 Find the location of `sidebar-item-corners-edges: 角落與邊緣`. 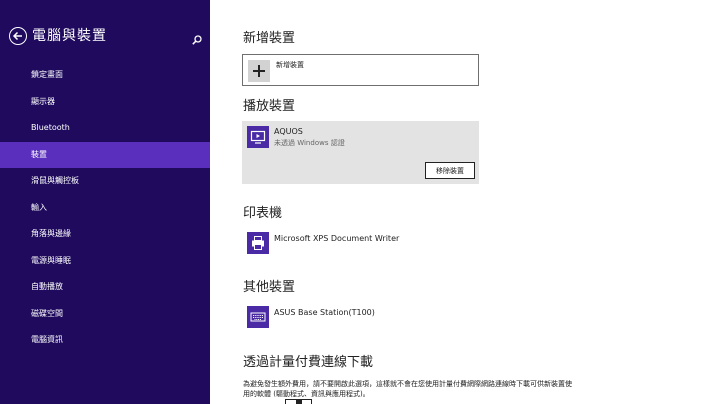

sidebar-item-corners-edges: 角落與邊緣 is located at coordinates (105, 234).